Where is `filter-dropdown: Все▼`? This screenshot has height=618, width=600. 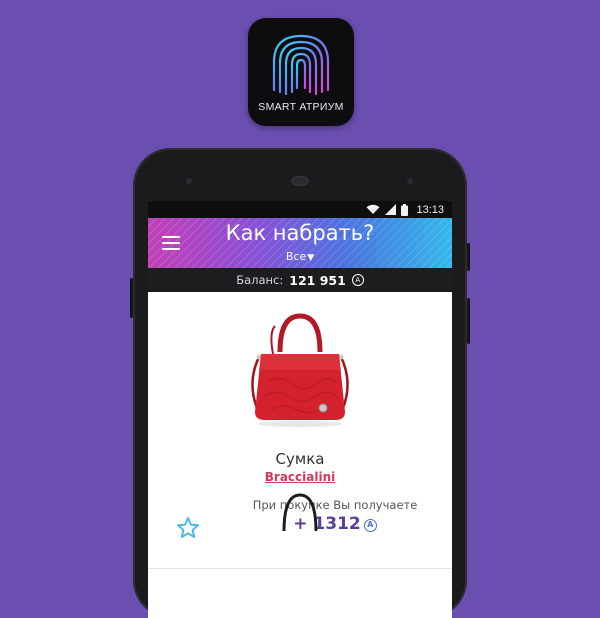 filter-dropdown: Все▼ is located at coordinates (300, 256).